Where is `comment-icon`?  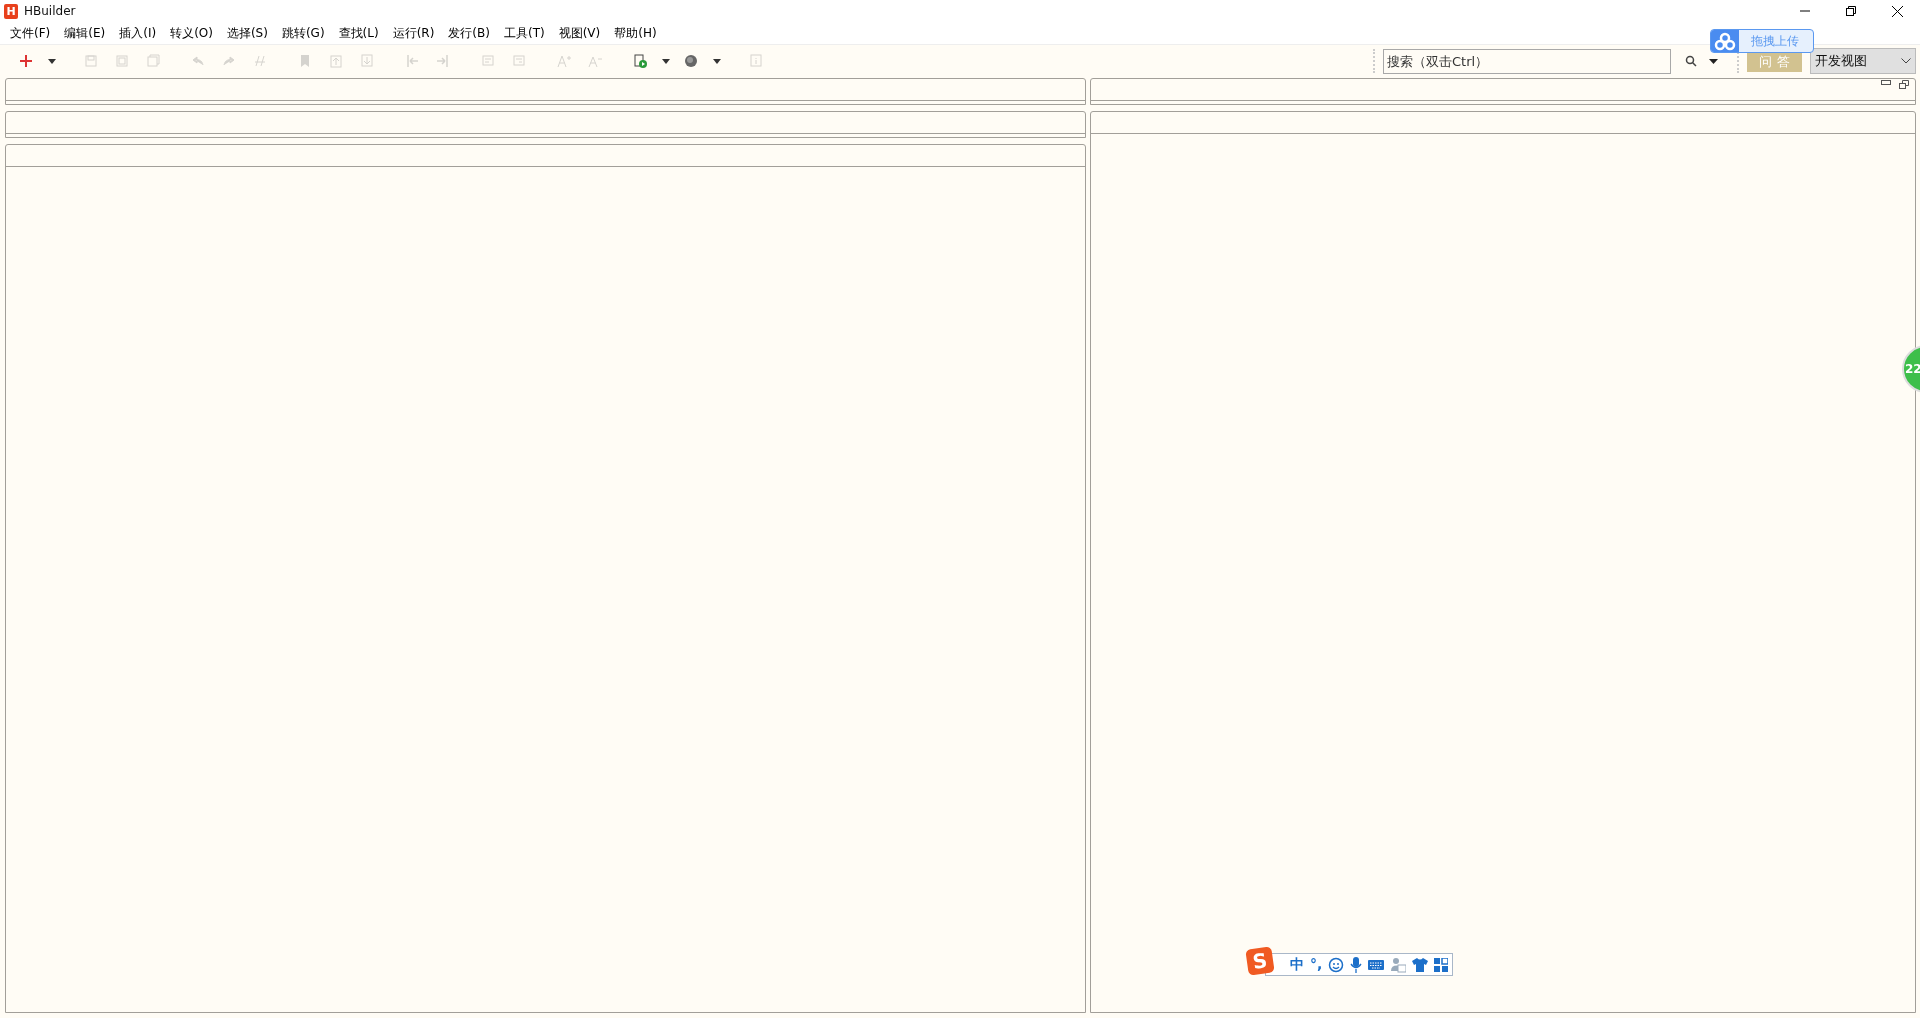 comment-icon is located at coordinates (488, 61).